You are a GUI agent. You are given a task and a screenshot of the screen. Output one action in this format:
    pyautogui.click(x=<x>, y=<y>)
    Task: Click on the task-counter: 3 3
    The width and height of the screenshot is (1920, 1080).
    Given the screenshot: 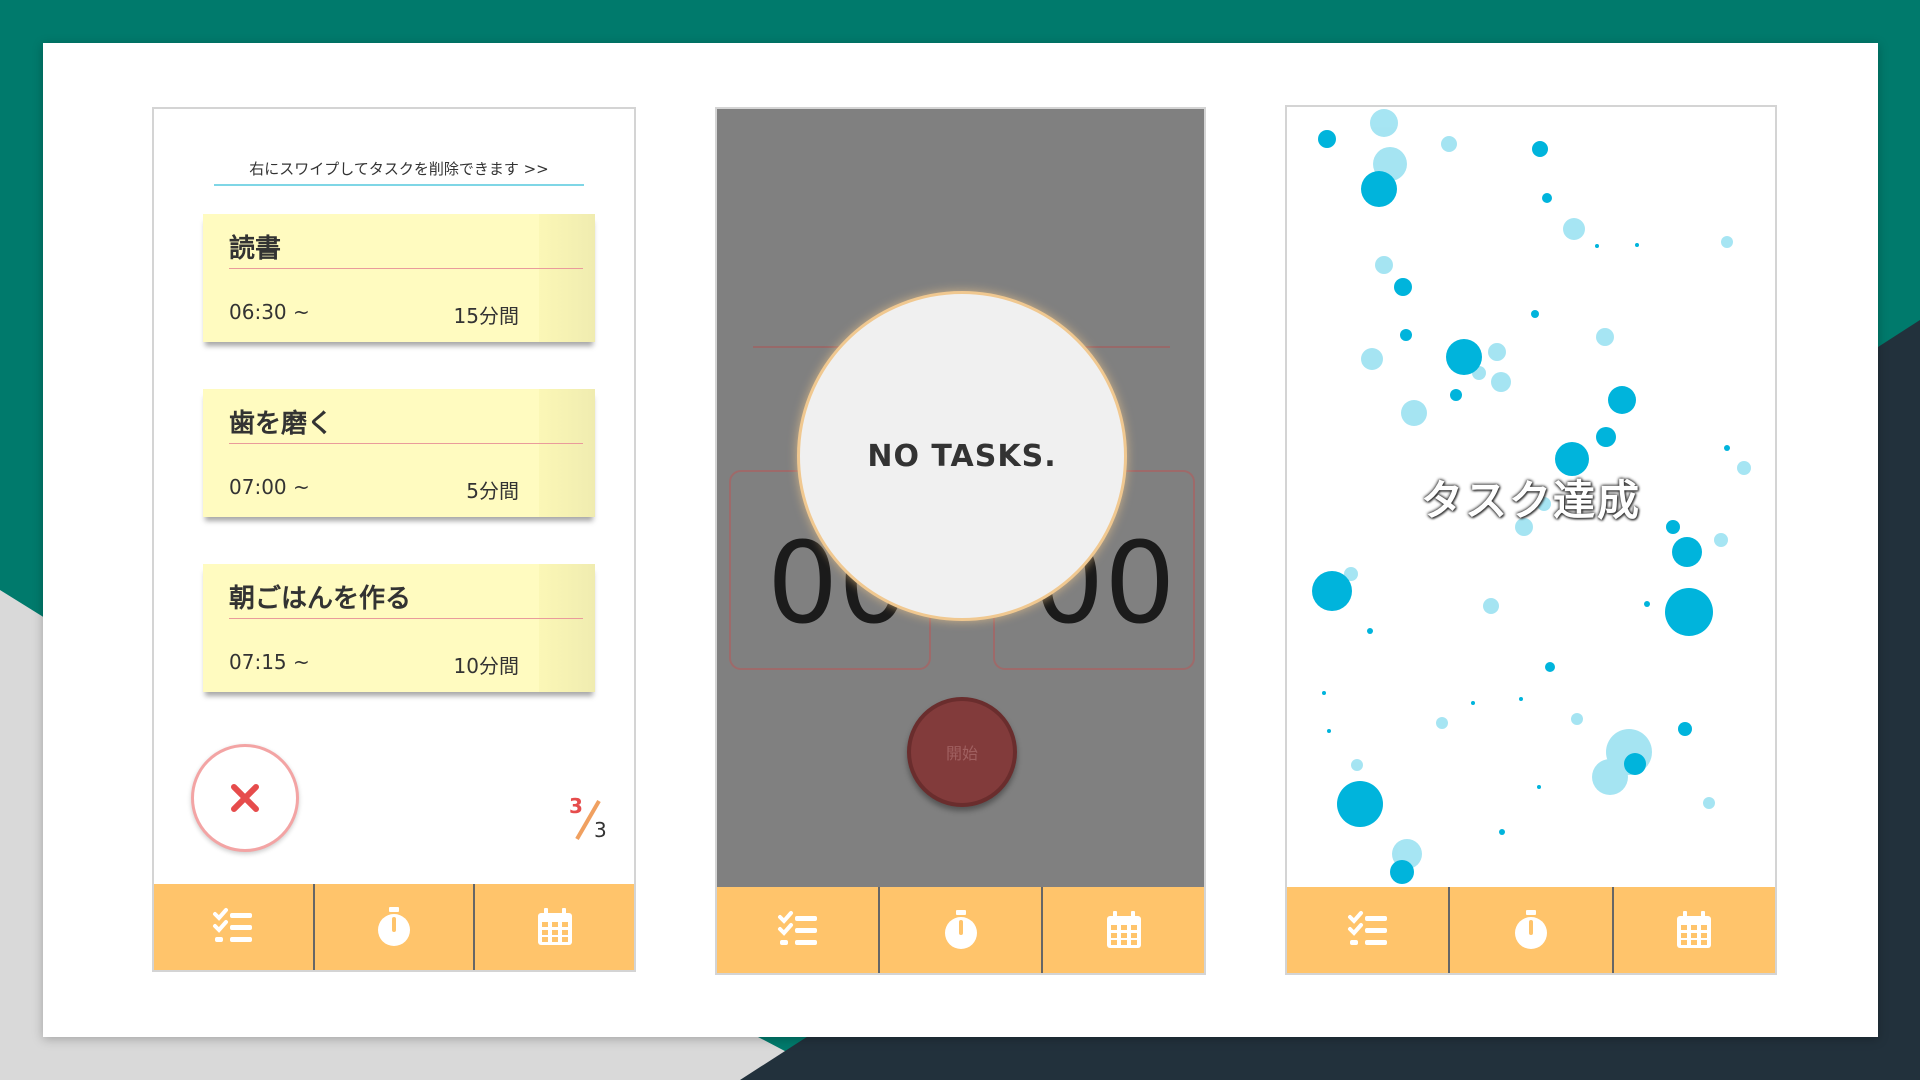 What is the action you would take?
    pyautogui.click(x=590, y=820)
    